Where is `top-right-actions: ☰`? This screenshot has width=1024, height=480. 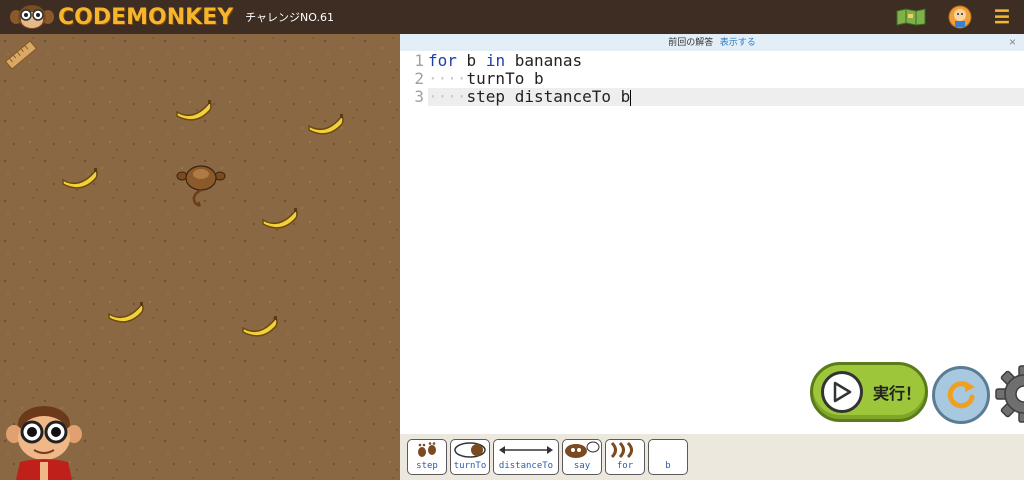 top-right-actions: ☰ is located at coordinates (953, 17).